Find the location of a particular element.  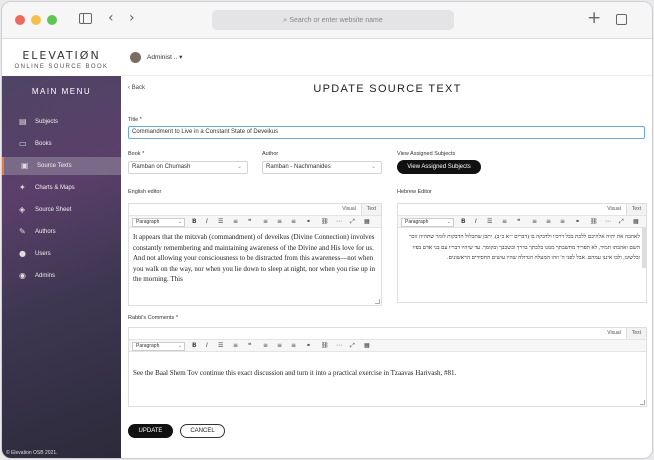

sidebar-toggle-icon is located at coordinates (85, 18).